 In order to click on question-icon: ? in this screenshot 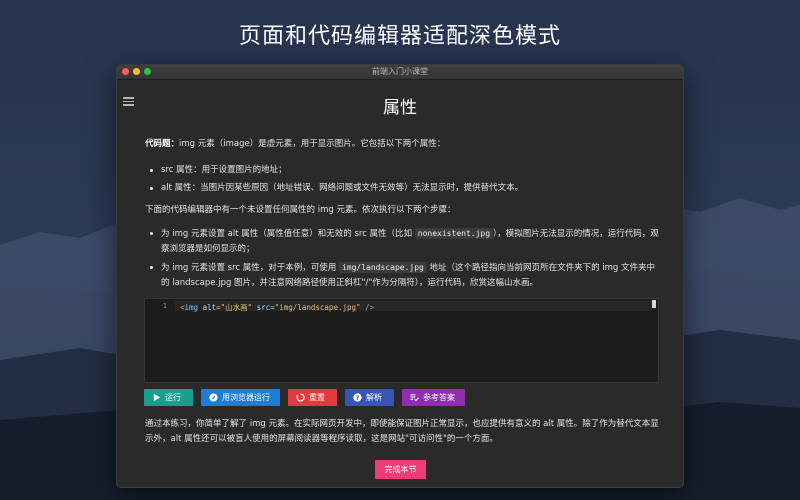, I will do `click(357, 397)`.